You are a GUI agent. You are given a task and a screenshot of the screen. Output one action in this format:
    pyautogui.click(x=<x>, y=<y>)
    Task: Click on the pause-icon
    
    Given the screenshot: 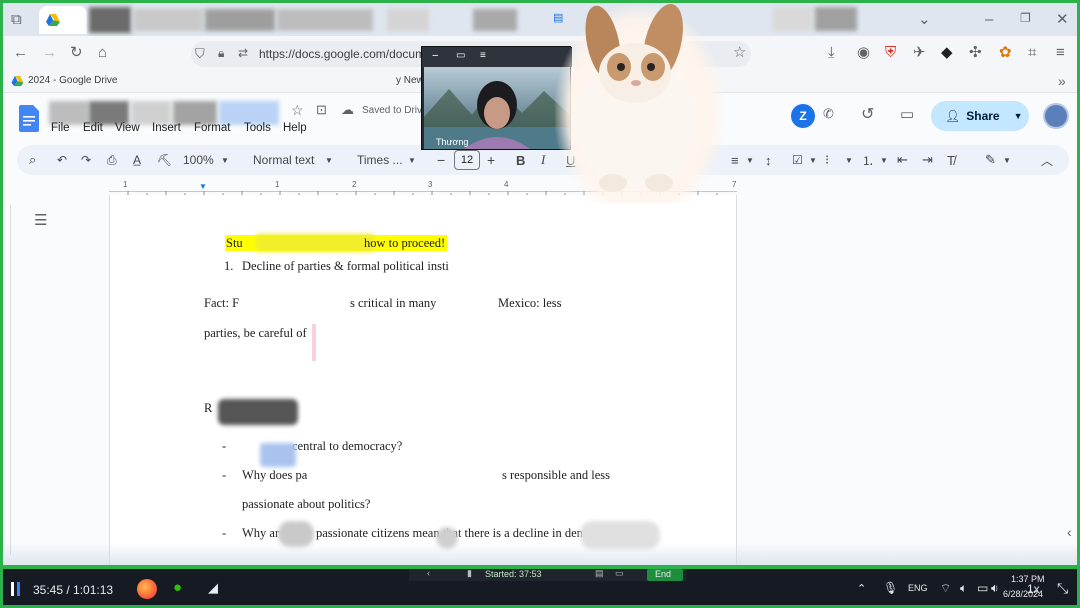 What is the action you would take?
    pyautogui.click(x=17, y=589)
    